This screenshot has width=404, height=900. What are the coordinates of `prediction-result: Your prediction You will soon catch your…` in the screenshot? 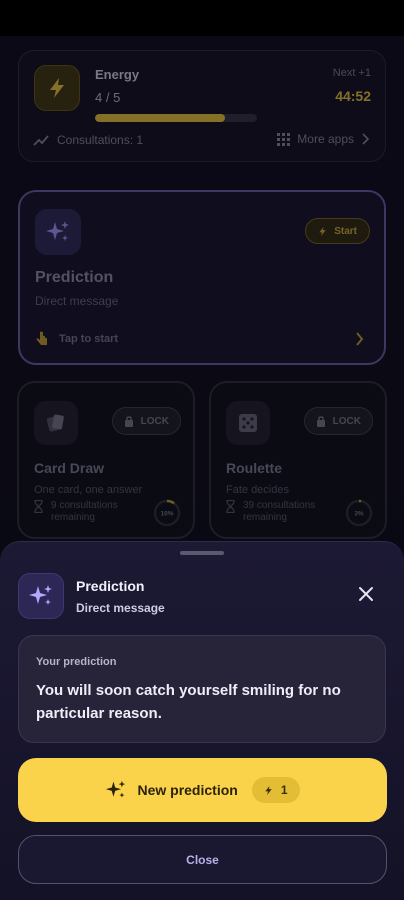 It's located at (202, 689).